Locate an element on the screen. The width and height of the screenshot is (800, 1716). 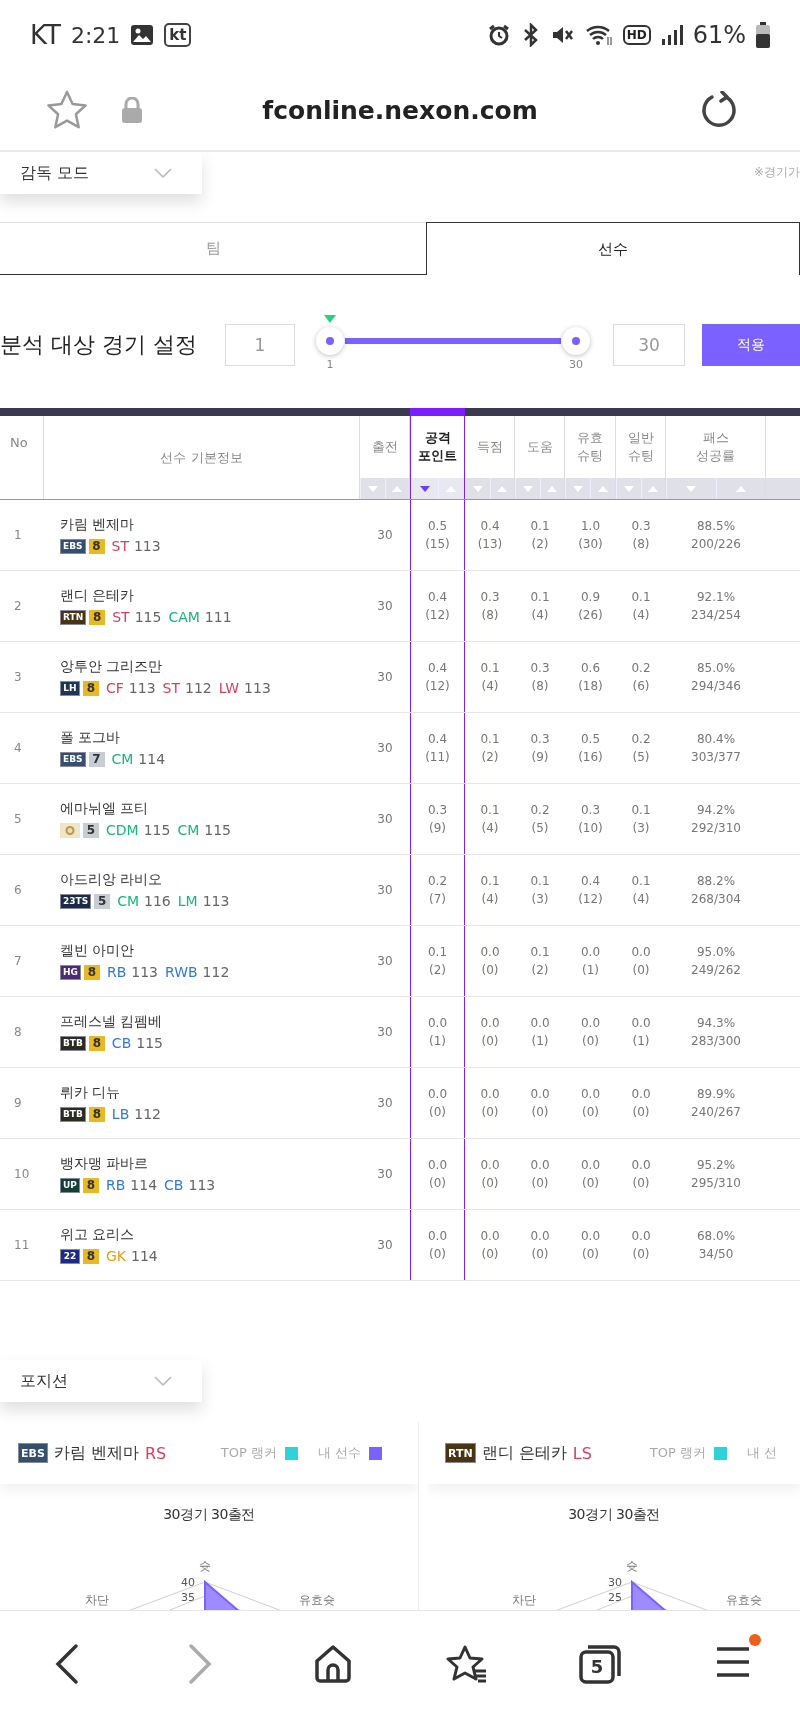
player-name: 켈빈 아미안 is located at coordinates (97, 950).